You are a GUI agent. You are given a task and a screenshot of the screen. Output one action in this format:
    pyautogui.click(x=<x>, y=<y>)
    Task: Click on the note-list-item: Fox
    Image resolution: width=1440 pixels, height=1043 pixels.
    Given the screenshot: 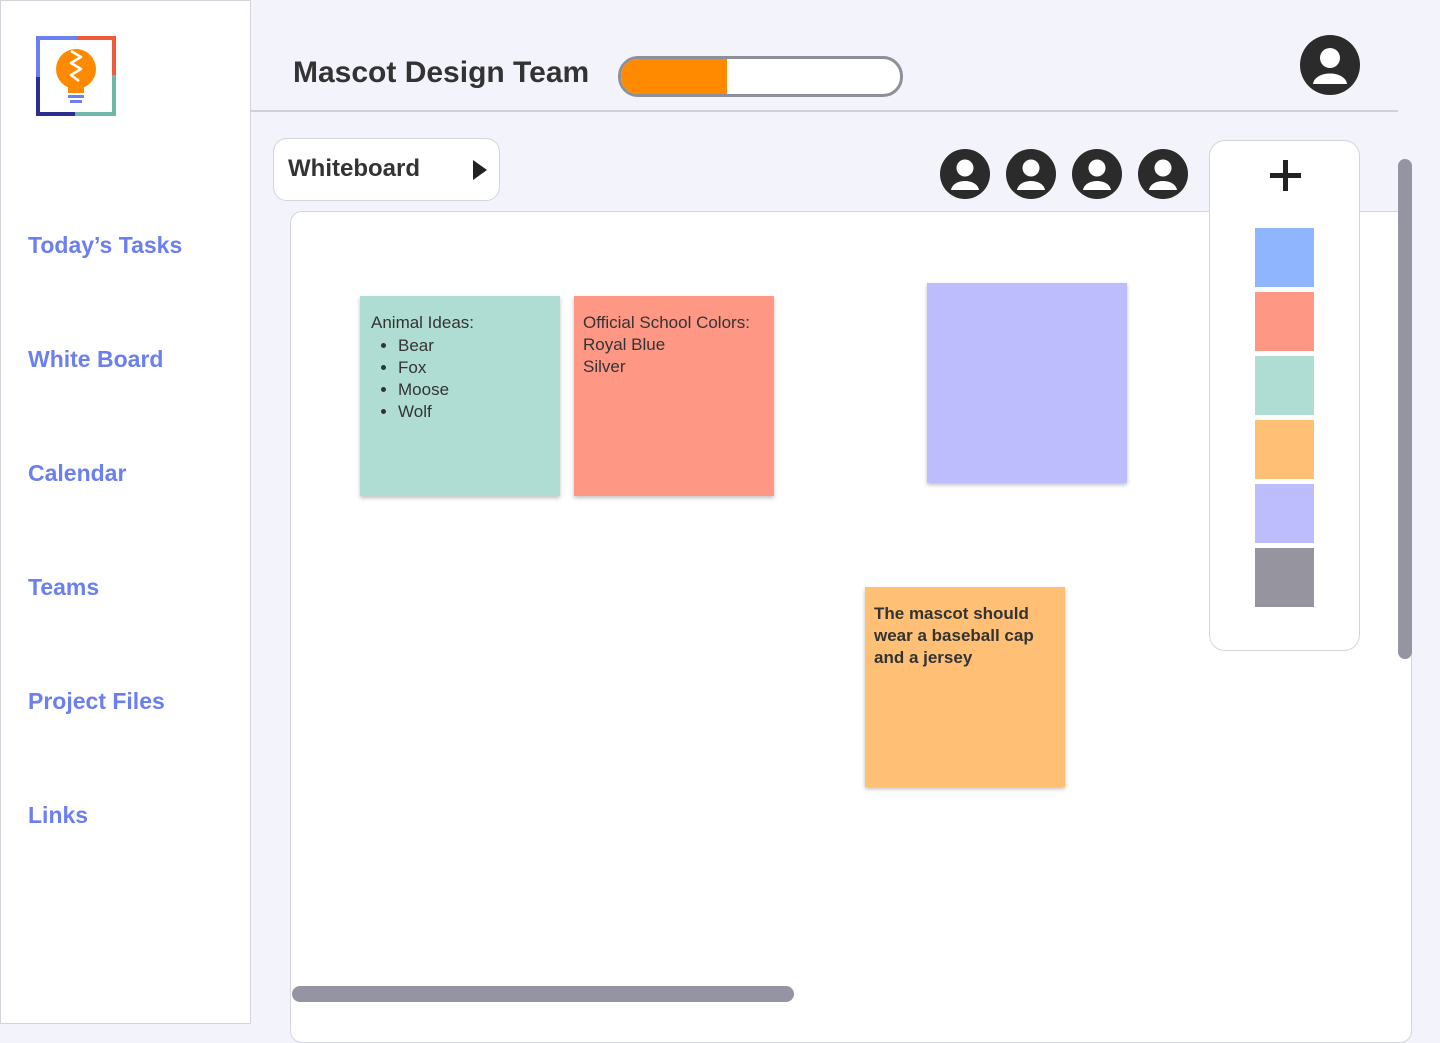 What is the action you would take?
    pyautogui.click(x=423, y=368)
    